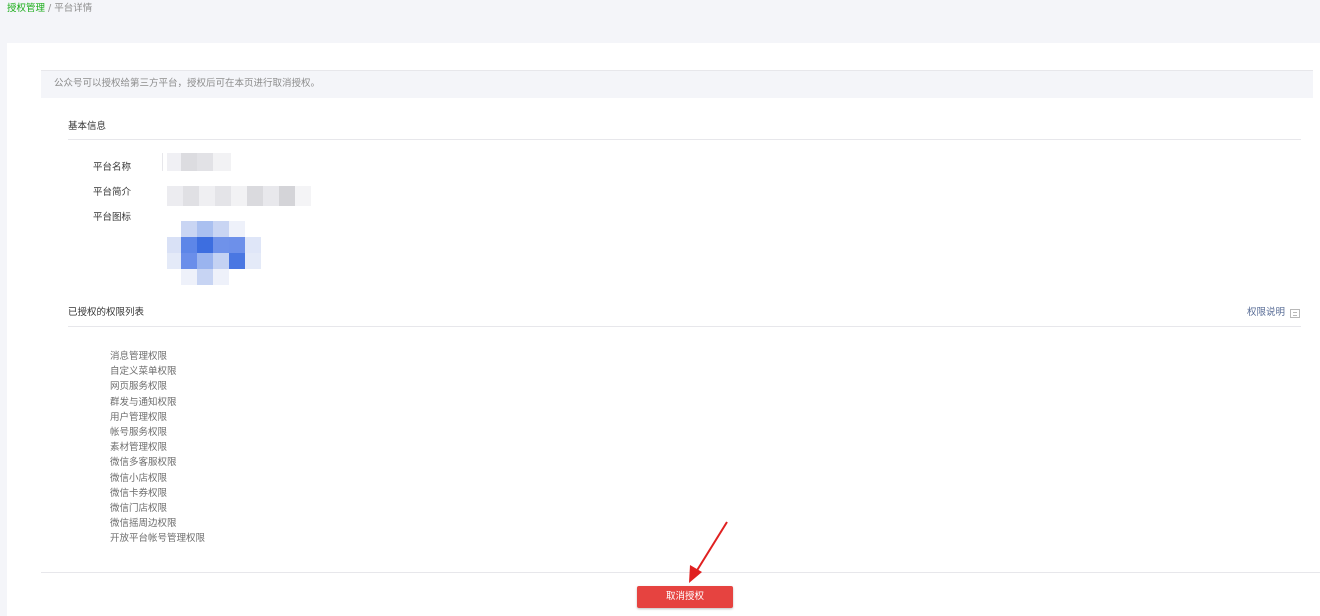 The height and width of the screenshot is (616, 1320). What do you see at coordinates (684, 326) in the screenshot?
I see `permission-divider` at bounding box center [684, 326].